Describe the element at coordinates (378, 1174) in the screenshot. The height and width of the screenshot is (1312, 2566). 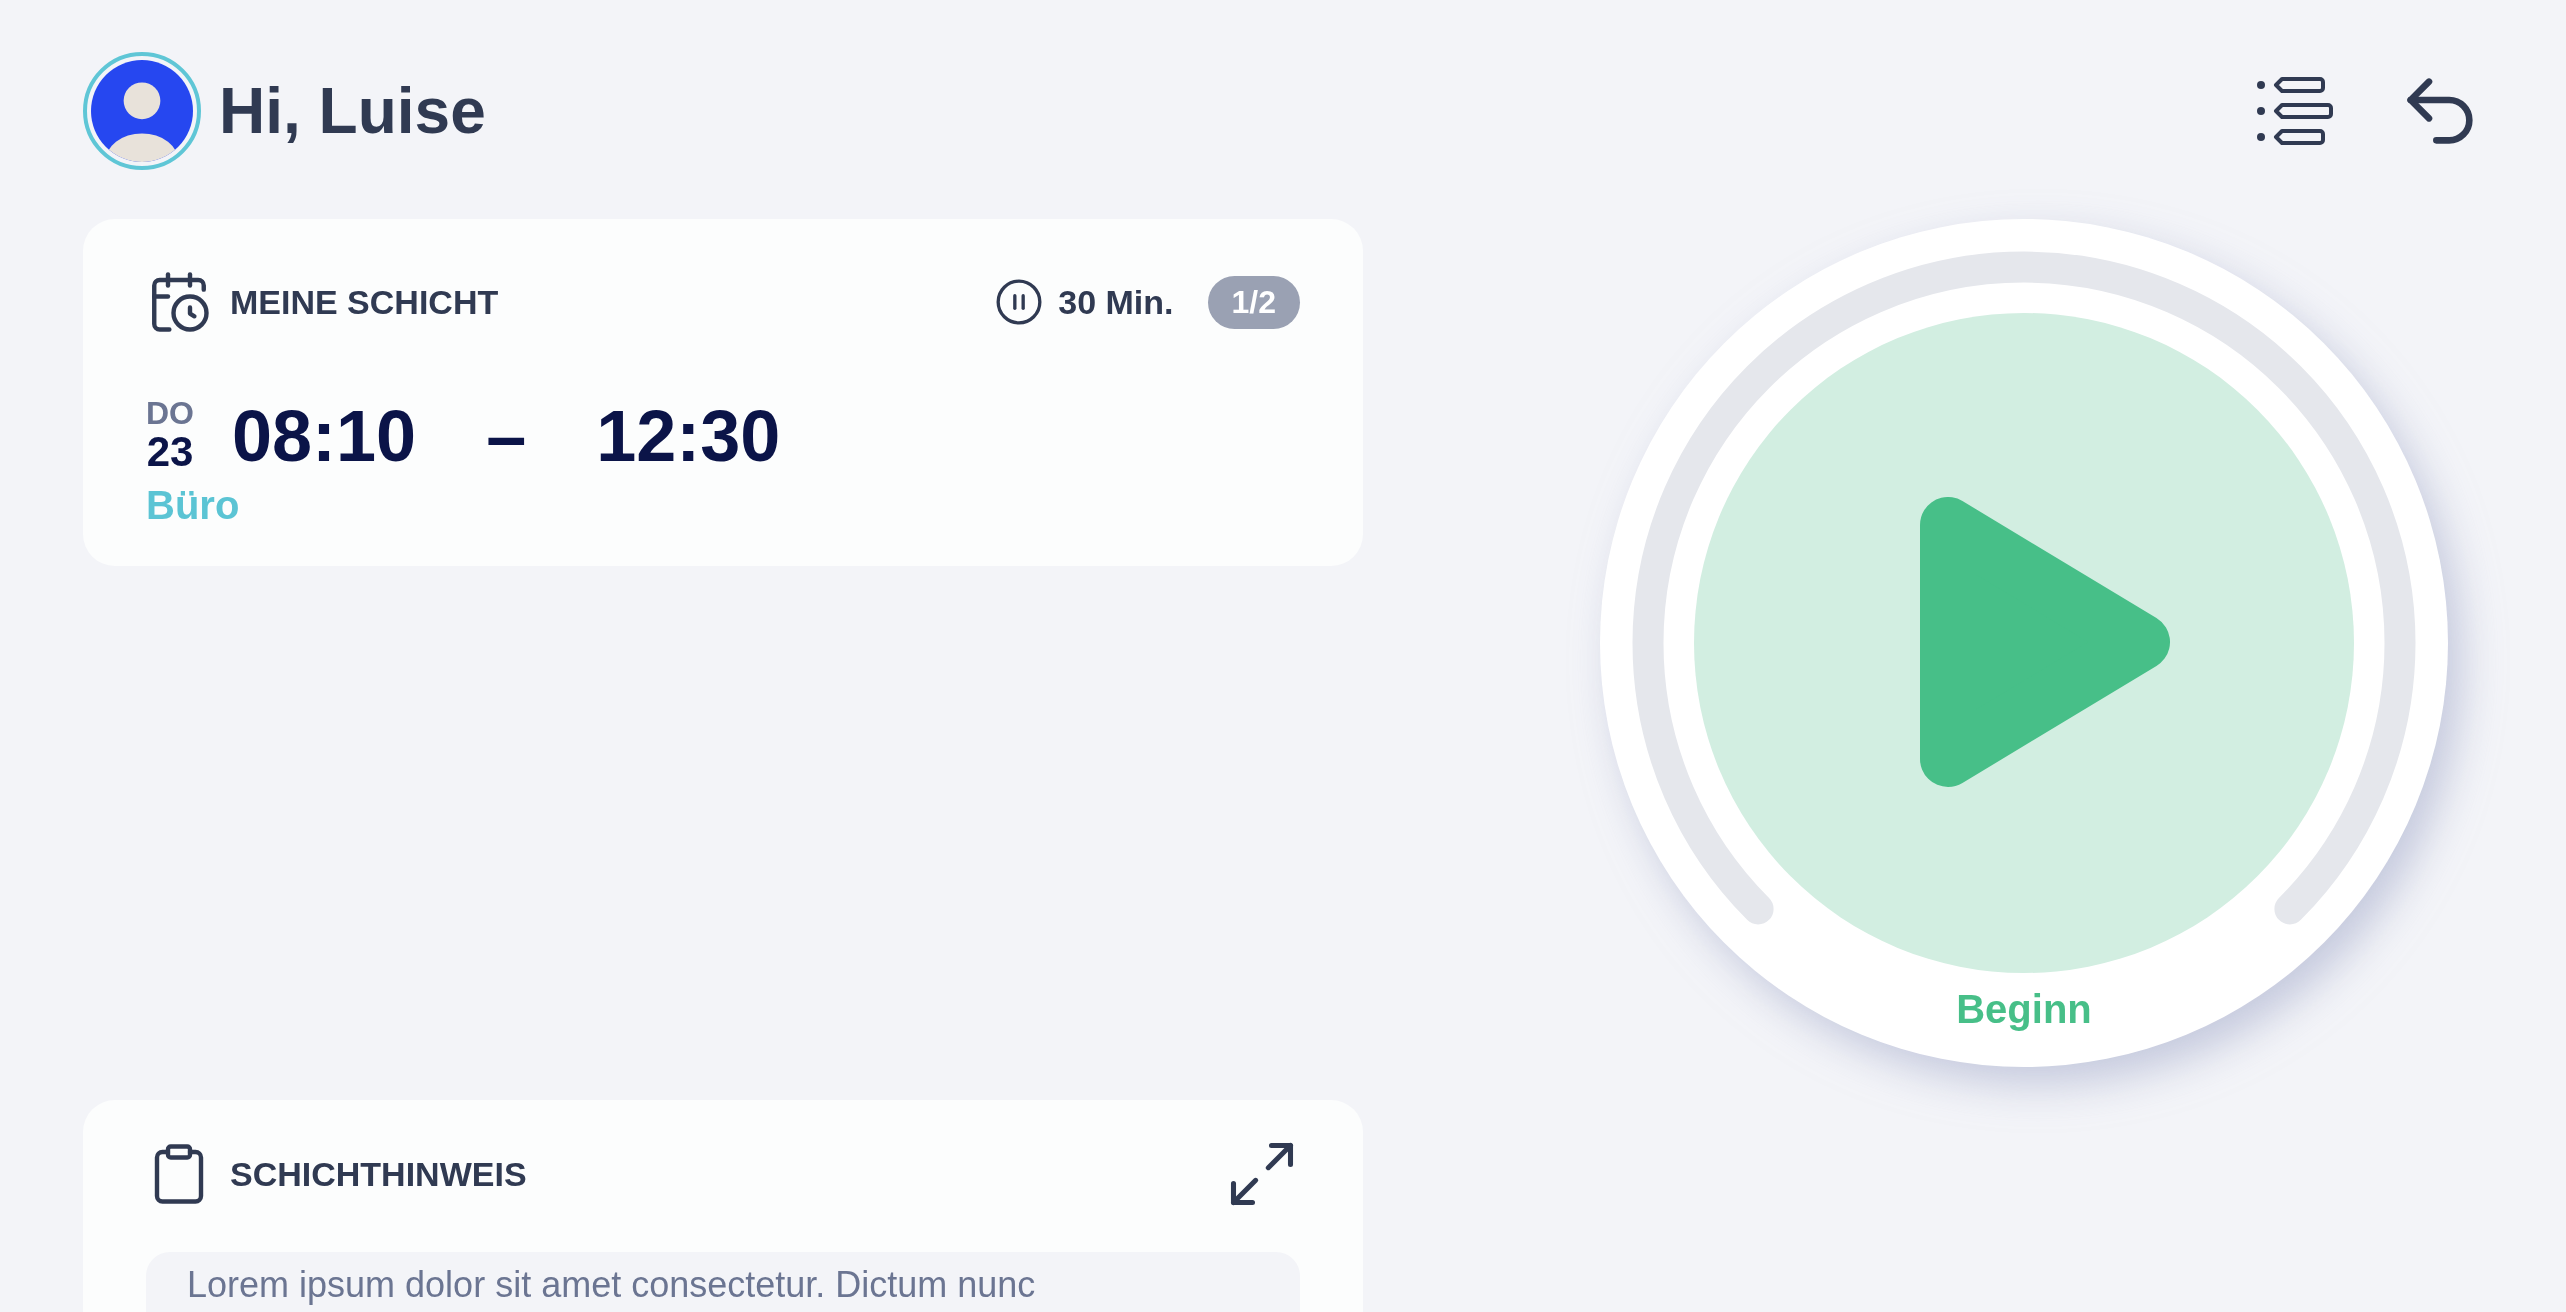
I see `card-title: SCHICHTHINWEIS` at that location.